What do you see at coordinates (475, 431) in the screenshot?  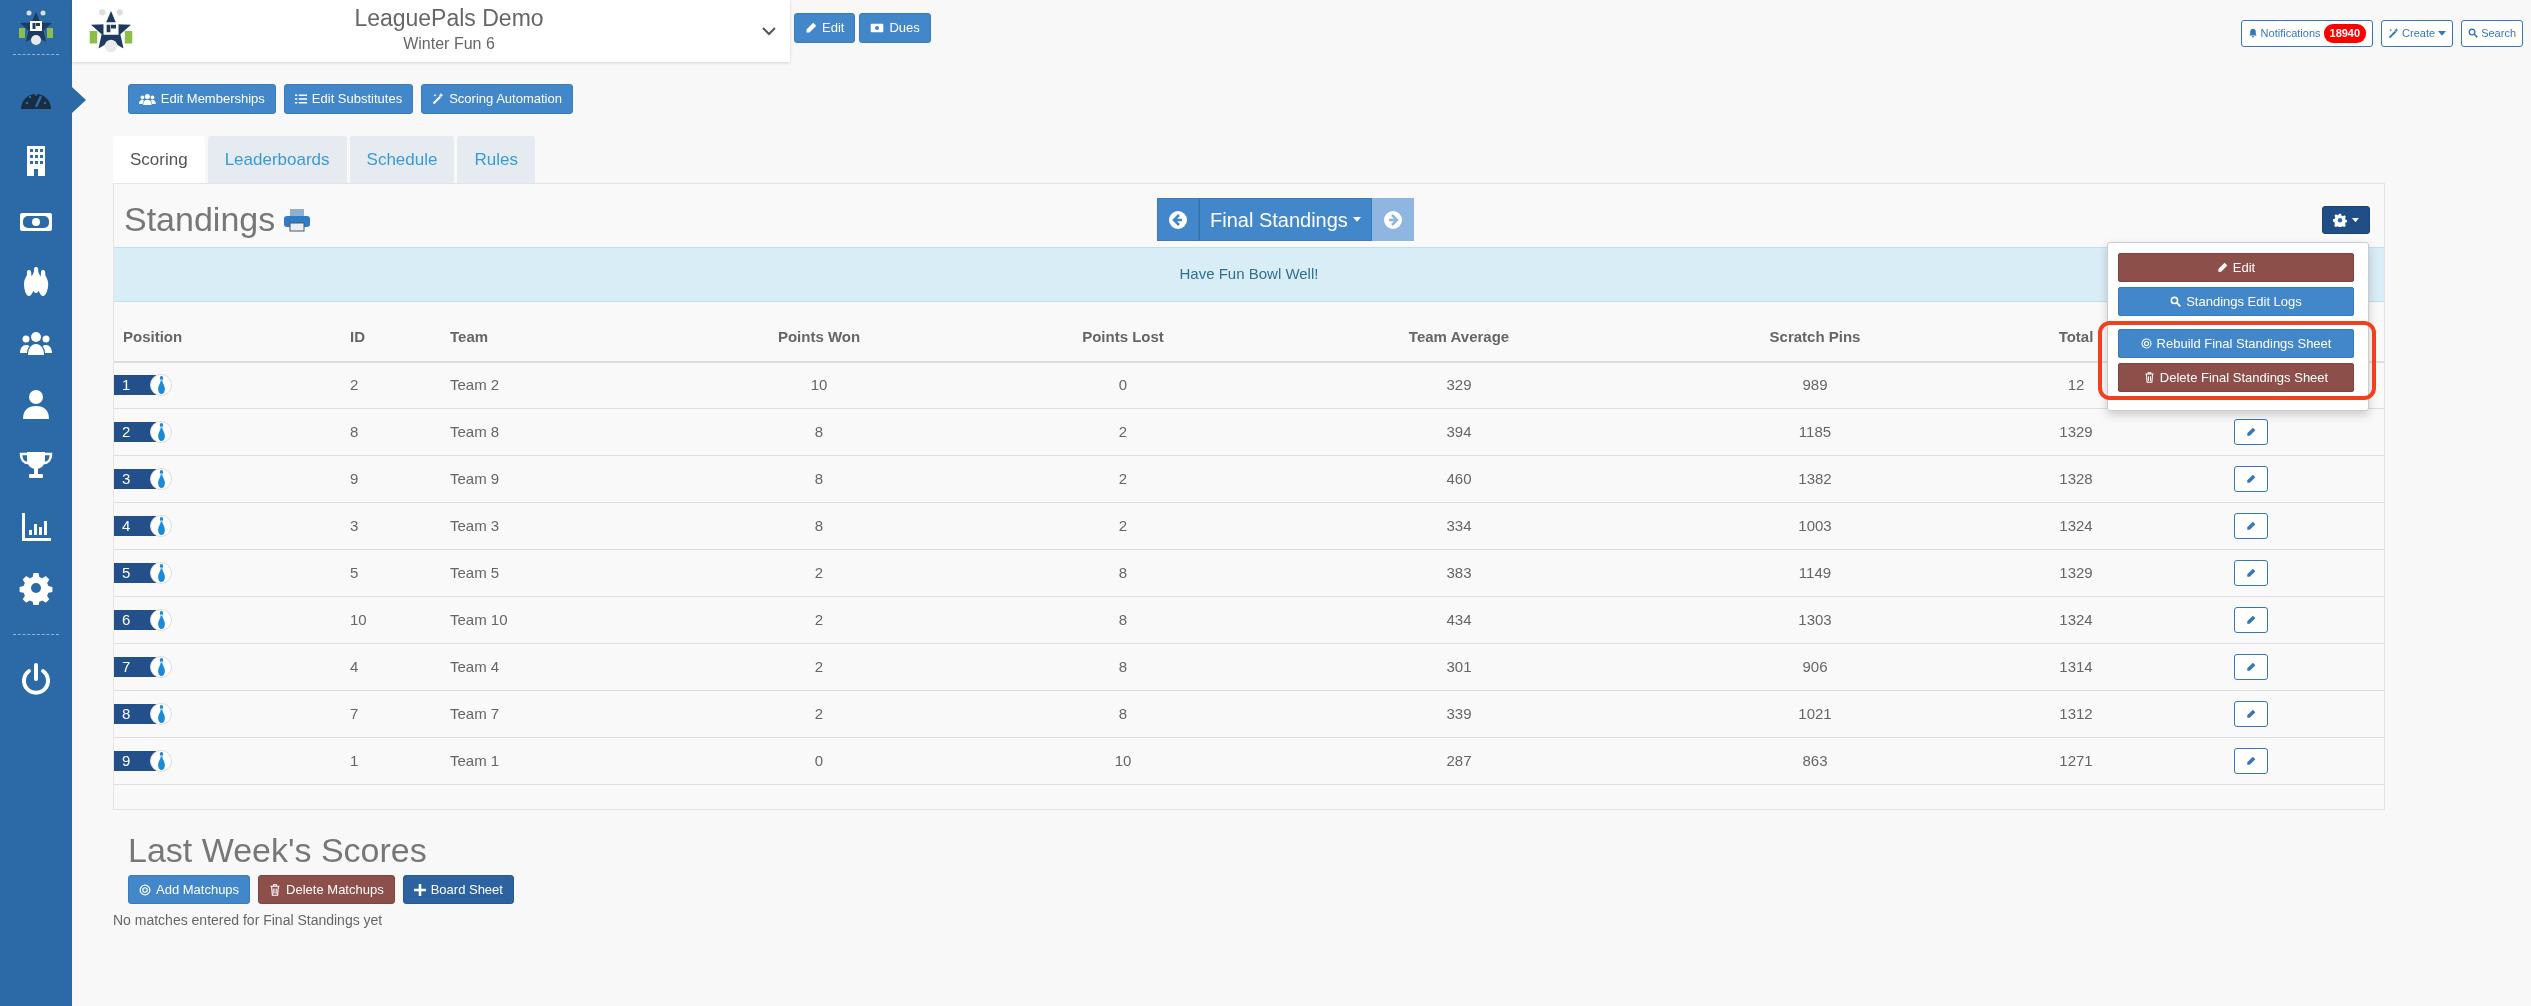 I see `table-cell: Team 8` at bounding box center [475, 431].